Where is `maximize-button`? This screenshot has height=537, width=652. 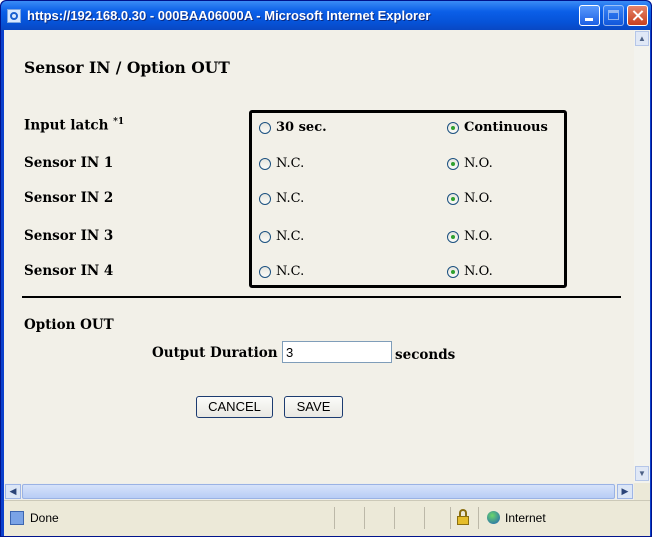 maximize-button is located at coordinates (613, 15).